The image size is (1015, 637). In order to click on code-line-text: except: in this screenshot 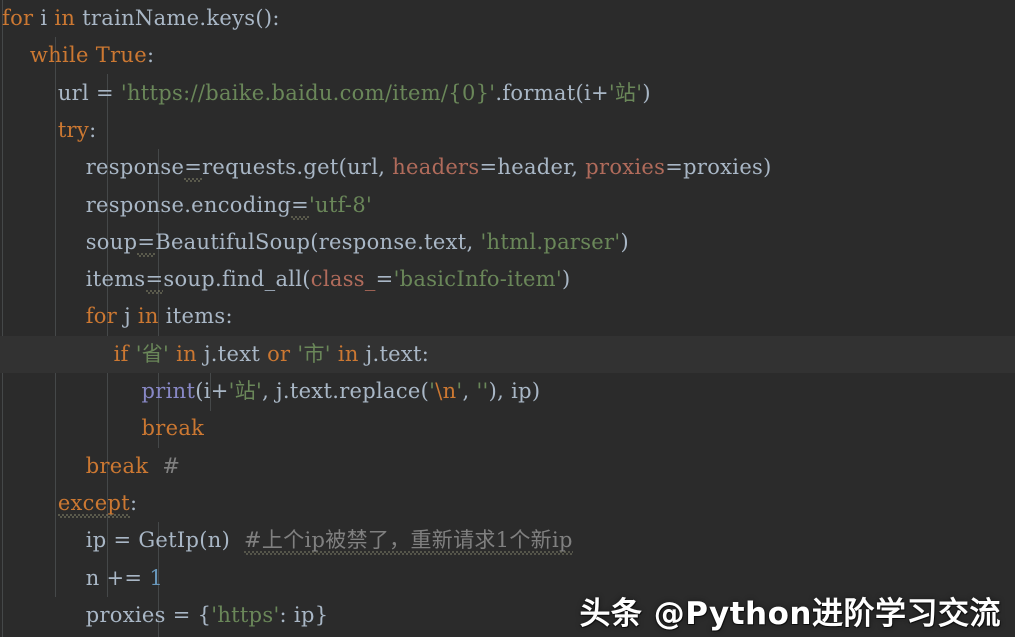, I will do `click(97, 502)`.